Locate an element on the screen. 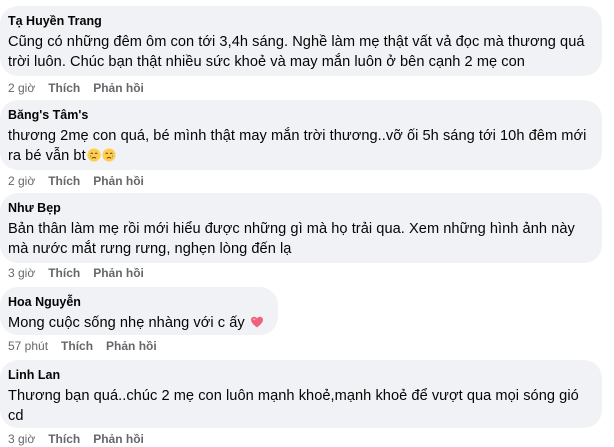 This screenshot has width=614, height=447. comment-author: Tạ Huyền Trang is located at coordinates (299, 21).